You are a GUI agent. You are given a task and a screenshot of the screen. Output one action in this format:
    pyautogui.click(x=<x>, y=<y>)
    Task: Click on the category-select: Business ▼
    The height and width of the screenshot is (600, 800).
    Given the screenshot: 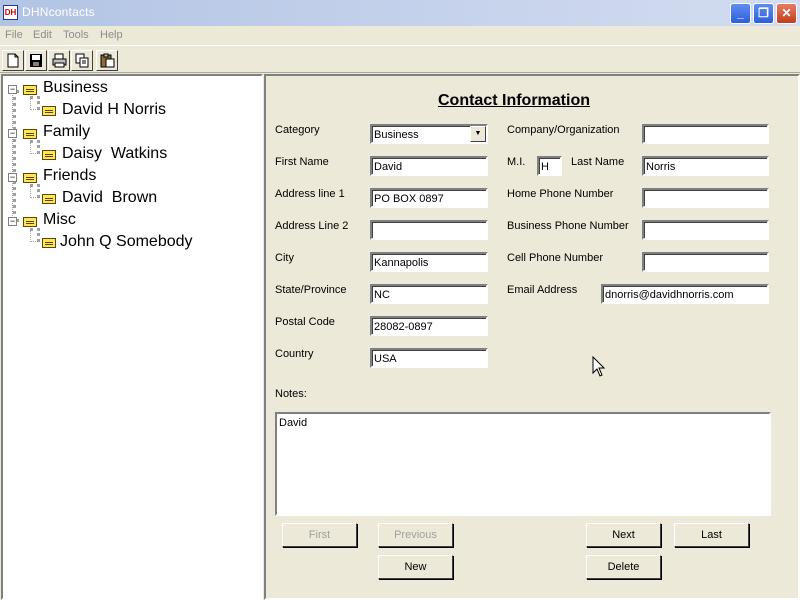 What is the action you would take?
    pyautogui.click(x=429, y=134)
    